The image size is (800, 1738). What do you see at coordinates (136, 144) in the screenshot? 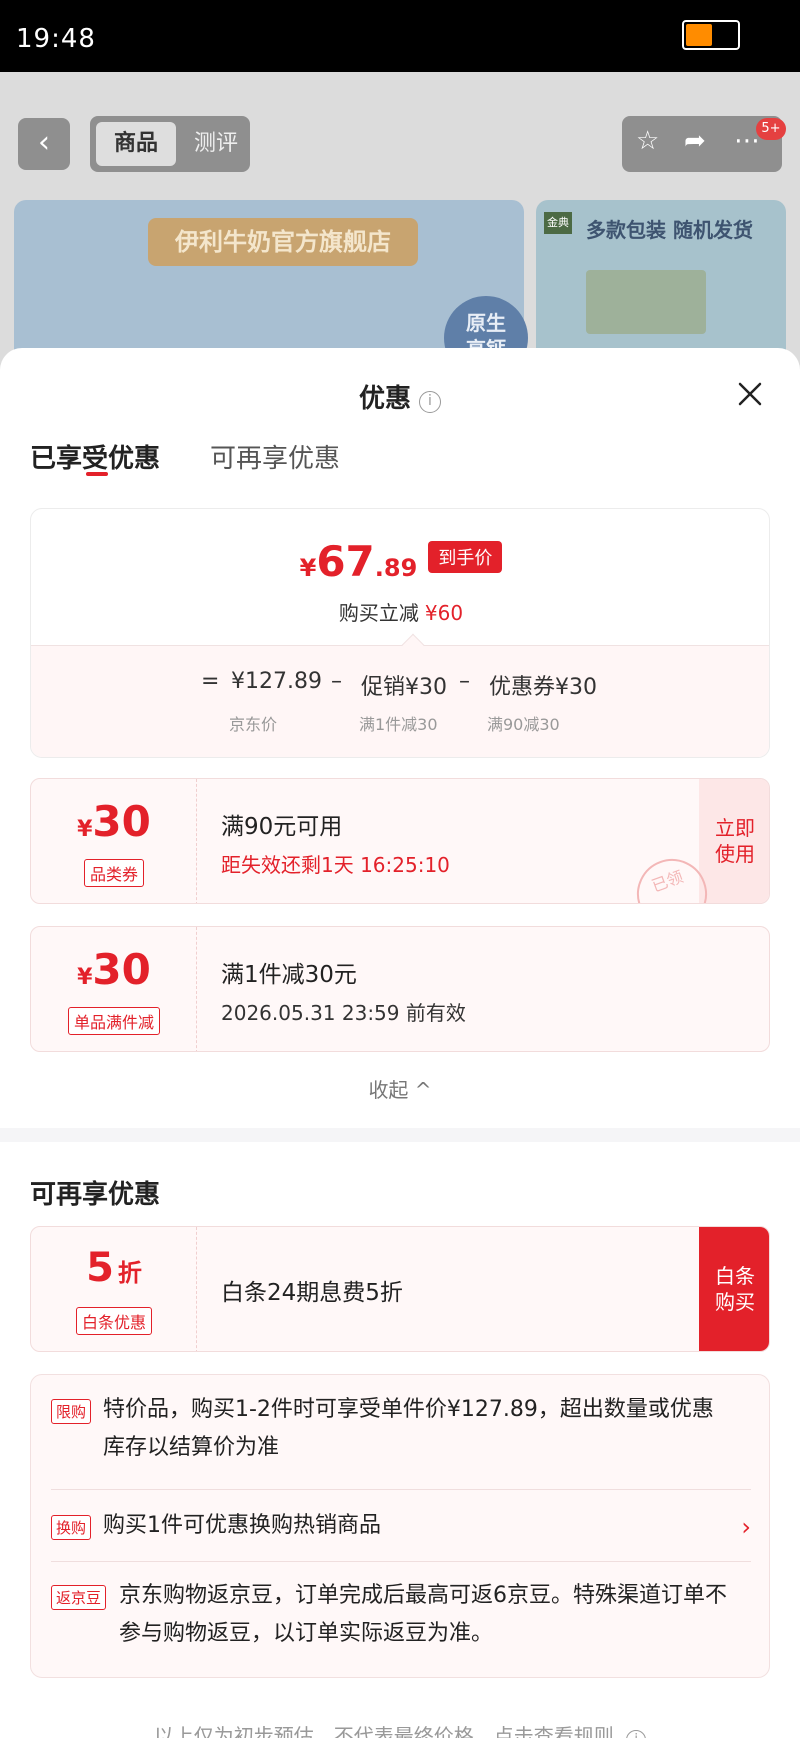
I see `tab-product: 商品` at bounding box center [136, 144].